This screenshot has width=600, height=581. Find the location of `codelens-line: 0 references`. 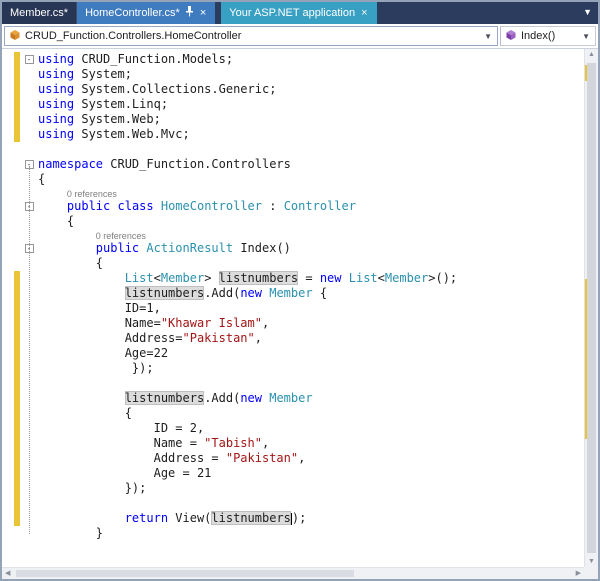

codelens-line: 0 references is located at coordinates (293, 235).